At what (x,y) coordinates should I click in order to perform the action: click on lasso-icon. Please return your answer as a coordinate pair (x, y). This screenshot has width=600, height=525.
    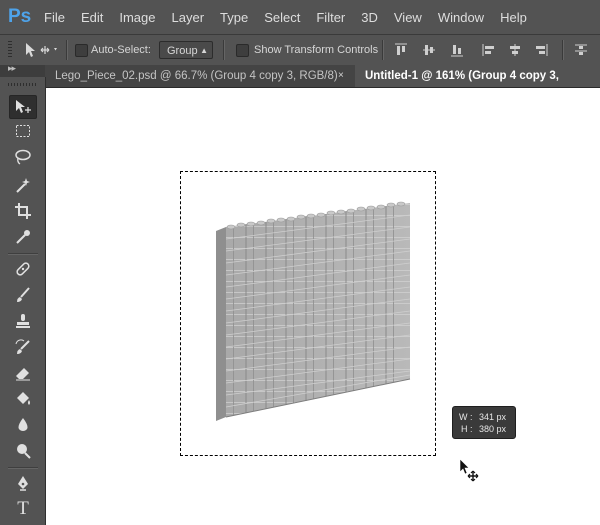
    Looking at the image, I should click on (23, 157).